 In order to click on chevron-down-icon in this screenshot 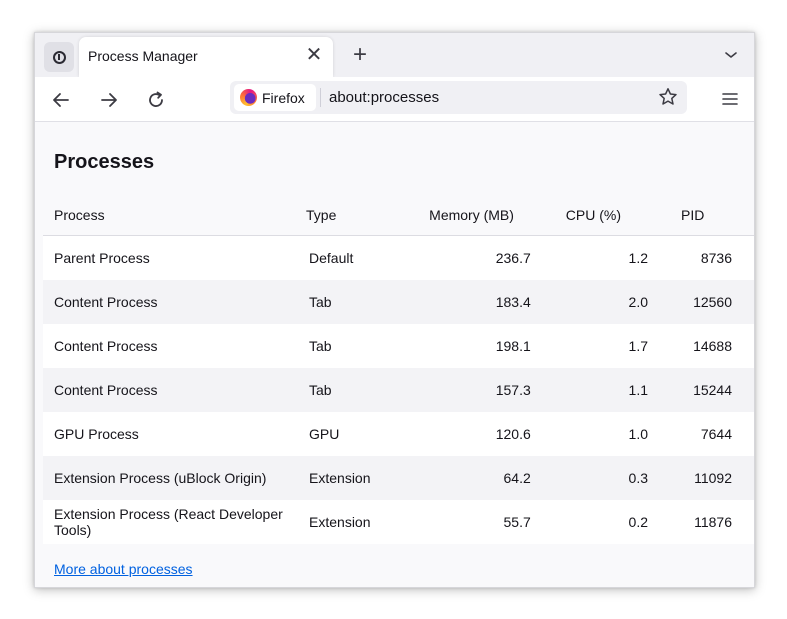, I will do `click(731, 55)`.